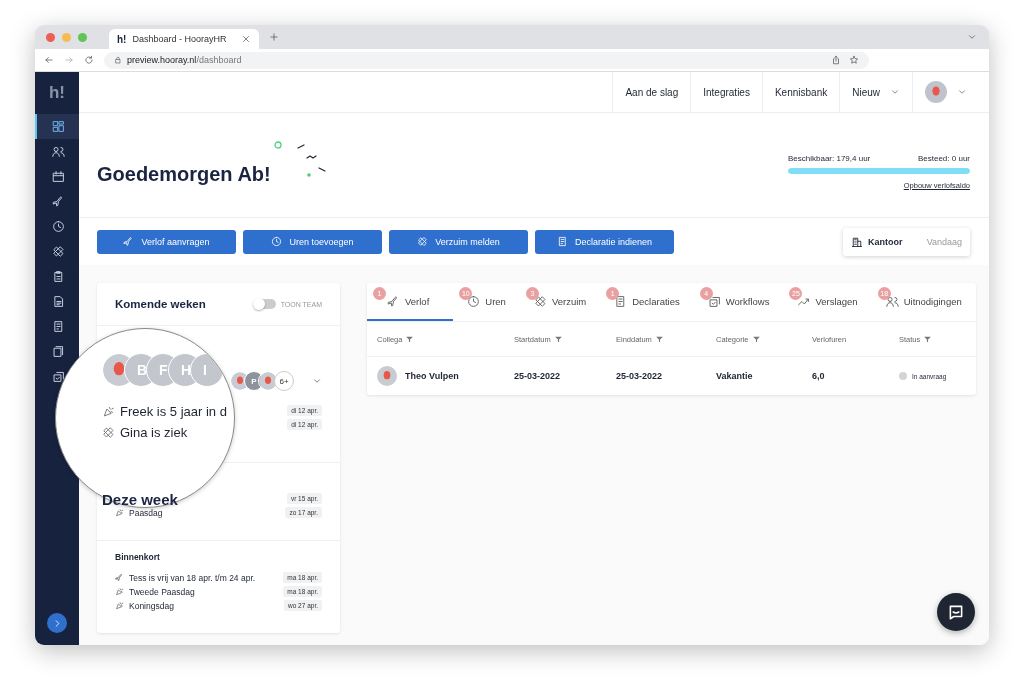  Describe the element at coordinates (857, 241) in the screenshot. I see `building-icon` at that location.